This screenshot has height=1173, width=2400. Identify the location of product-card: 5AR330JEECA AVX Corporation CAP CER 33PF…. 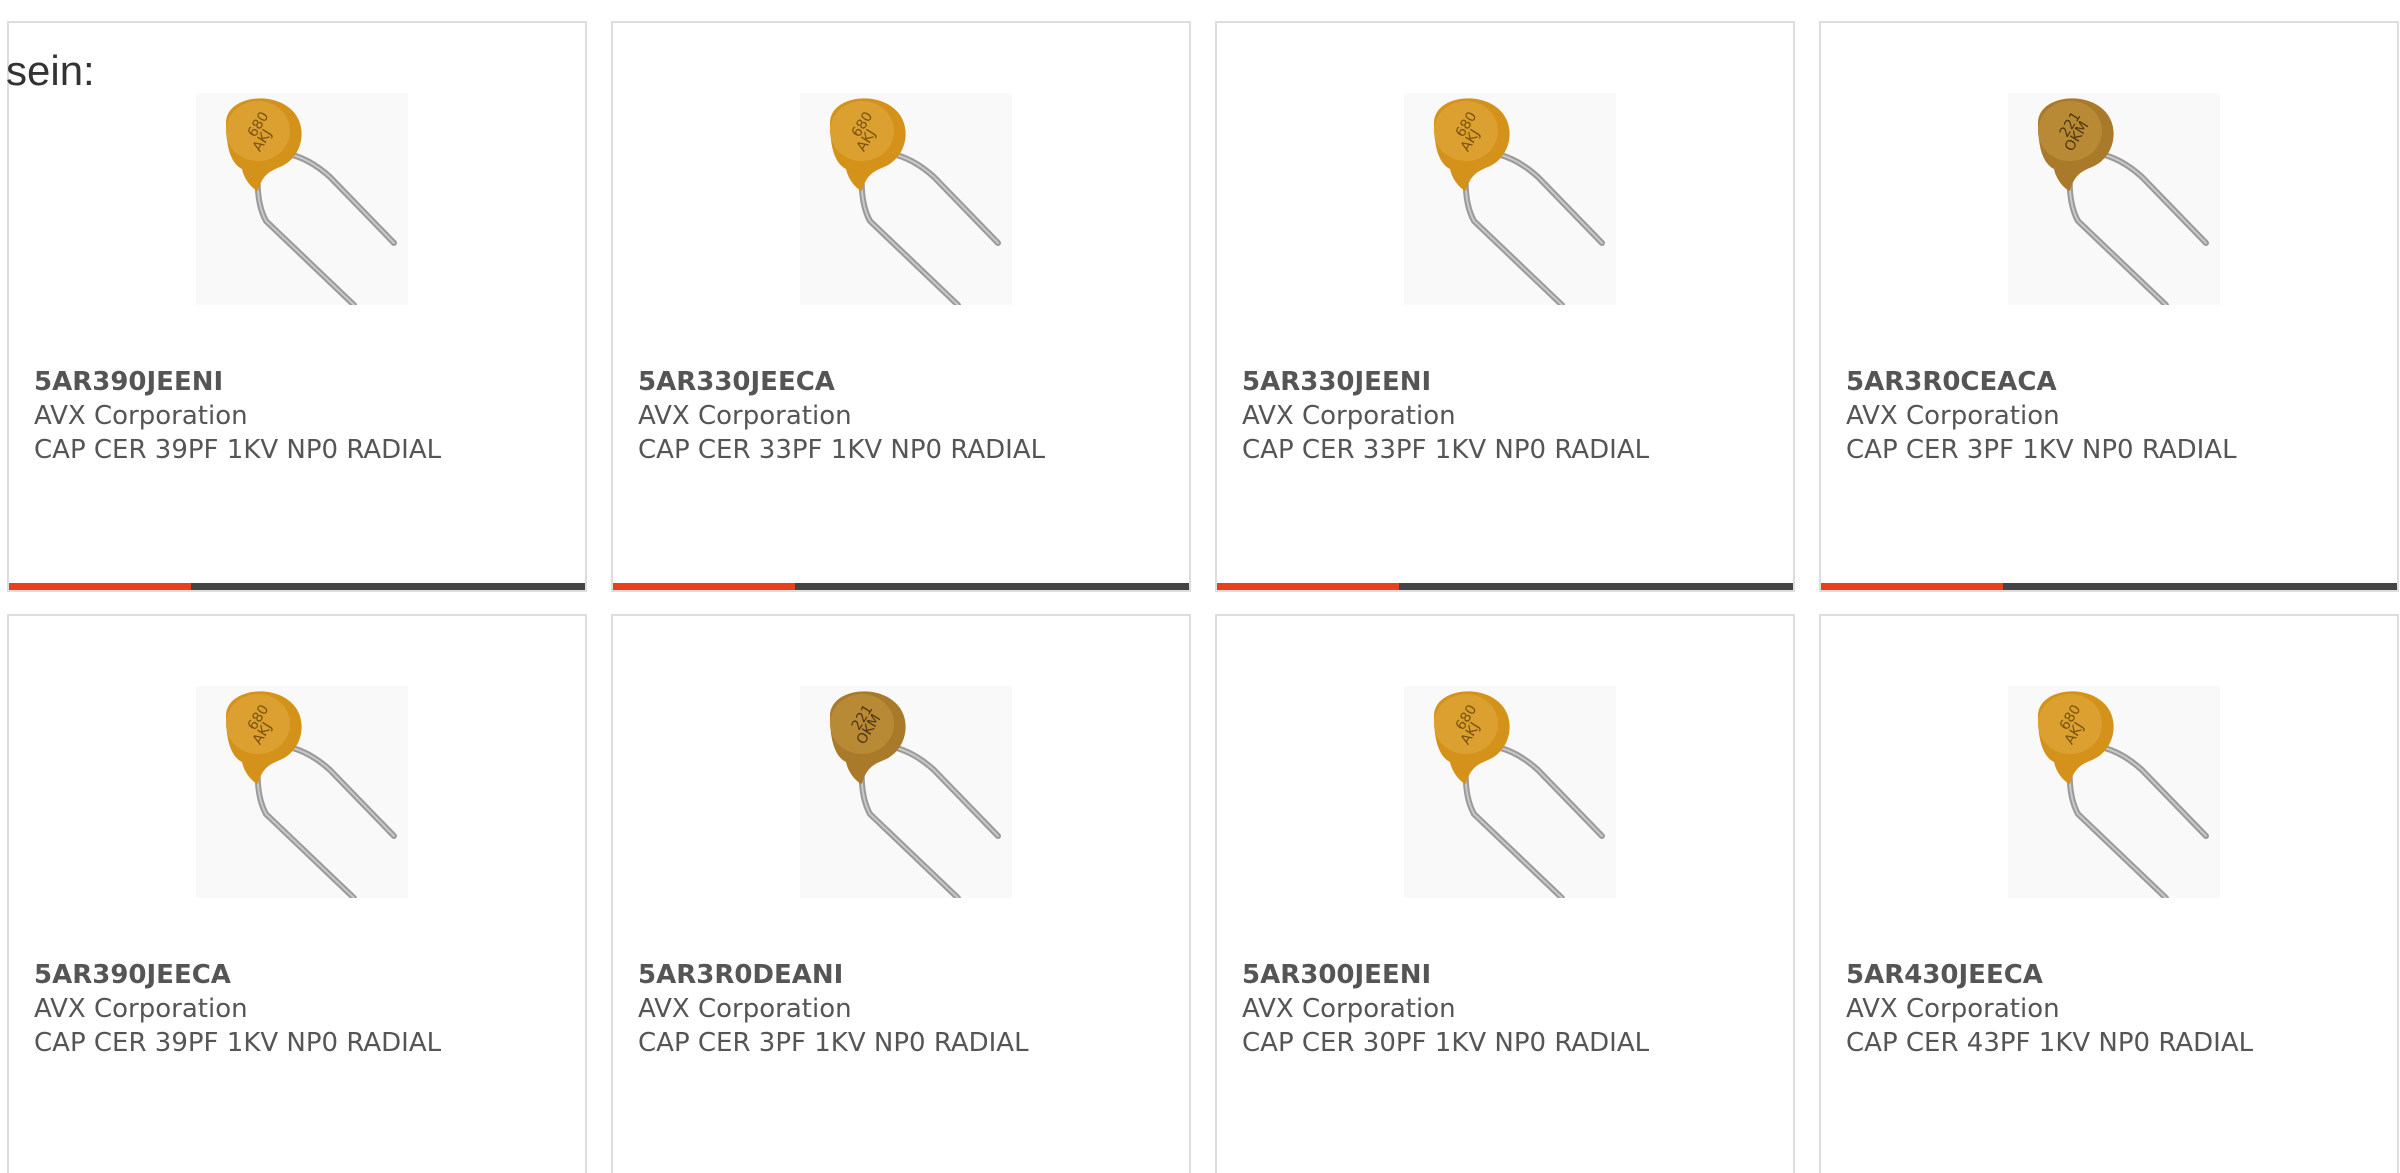
(901, 306).